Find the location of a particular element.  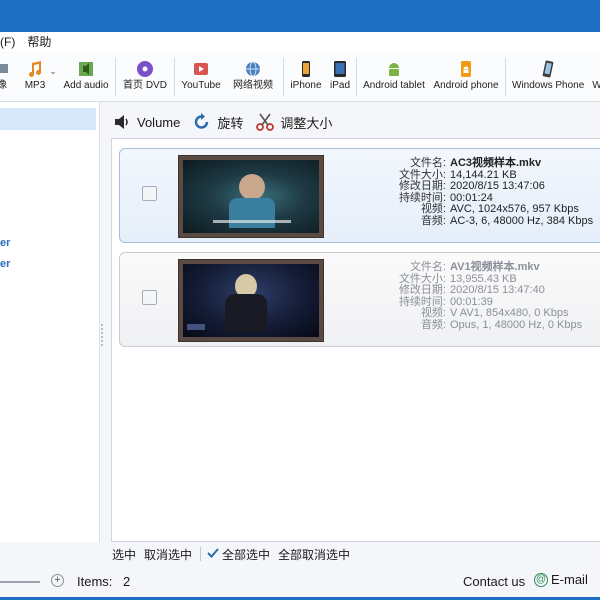

iphone-icon is located at coordinates (306, 69).